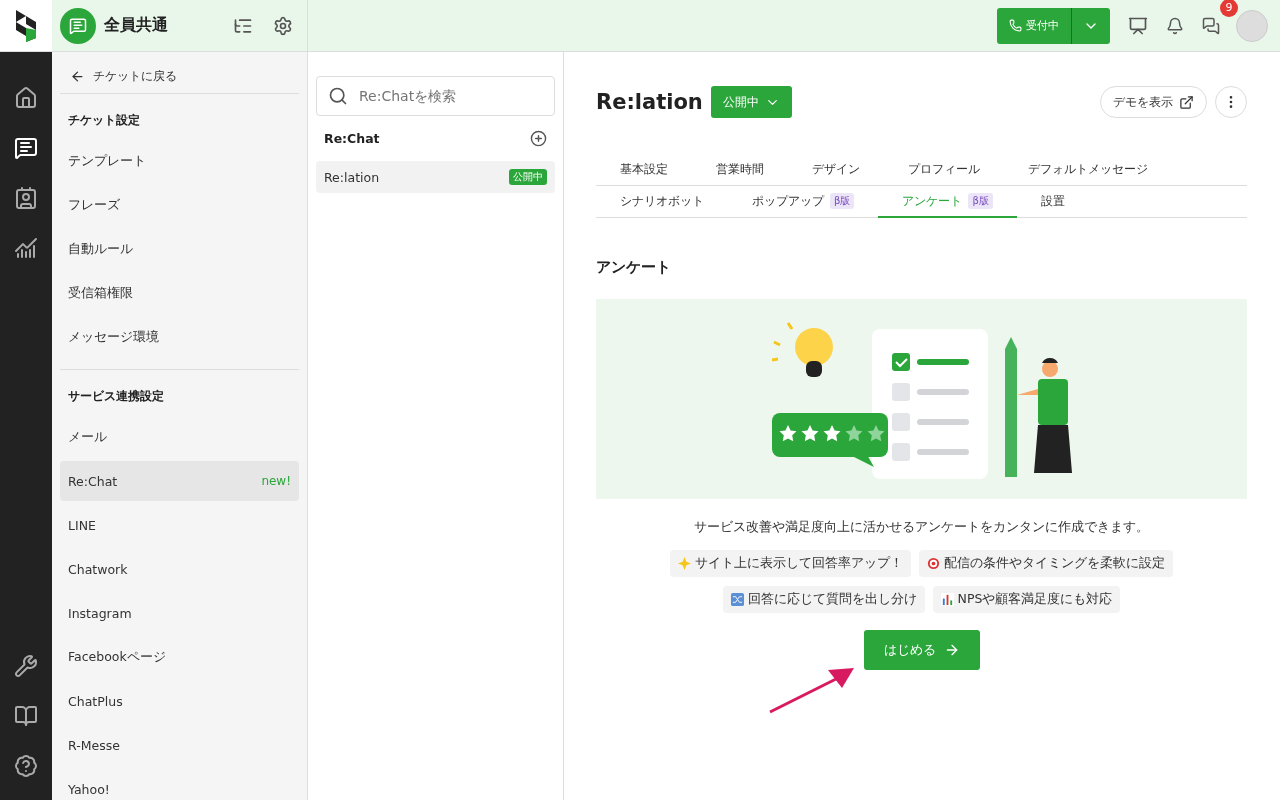 This screenshot has width=1280, height=800. What do you see at coordinates (823, 599) in the screenshot?
I see `feature-chip: 回答に応じて質問を出し分け` at bounding box center [823, 599].